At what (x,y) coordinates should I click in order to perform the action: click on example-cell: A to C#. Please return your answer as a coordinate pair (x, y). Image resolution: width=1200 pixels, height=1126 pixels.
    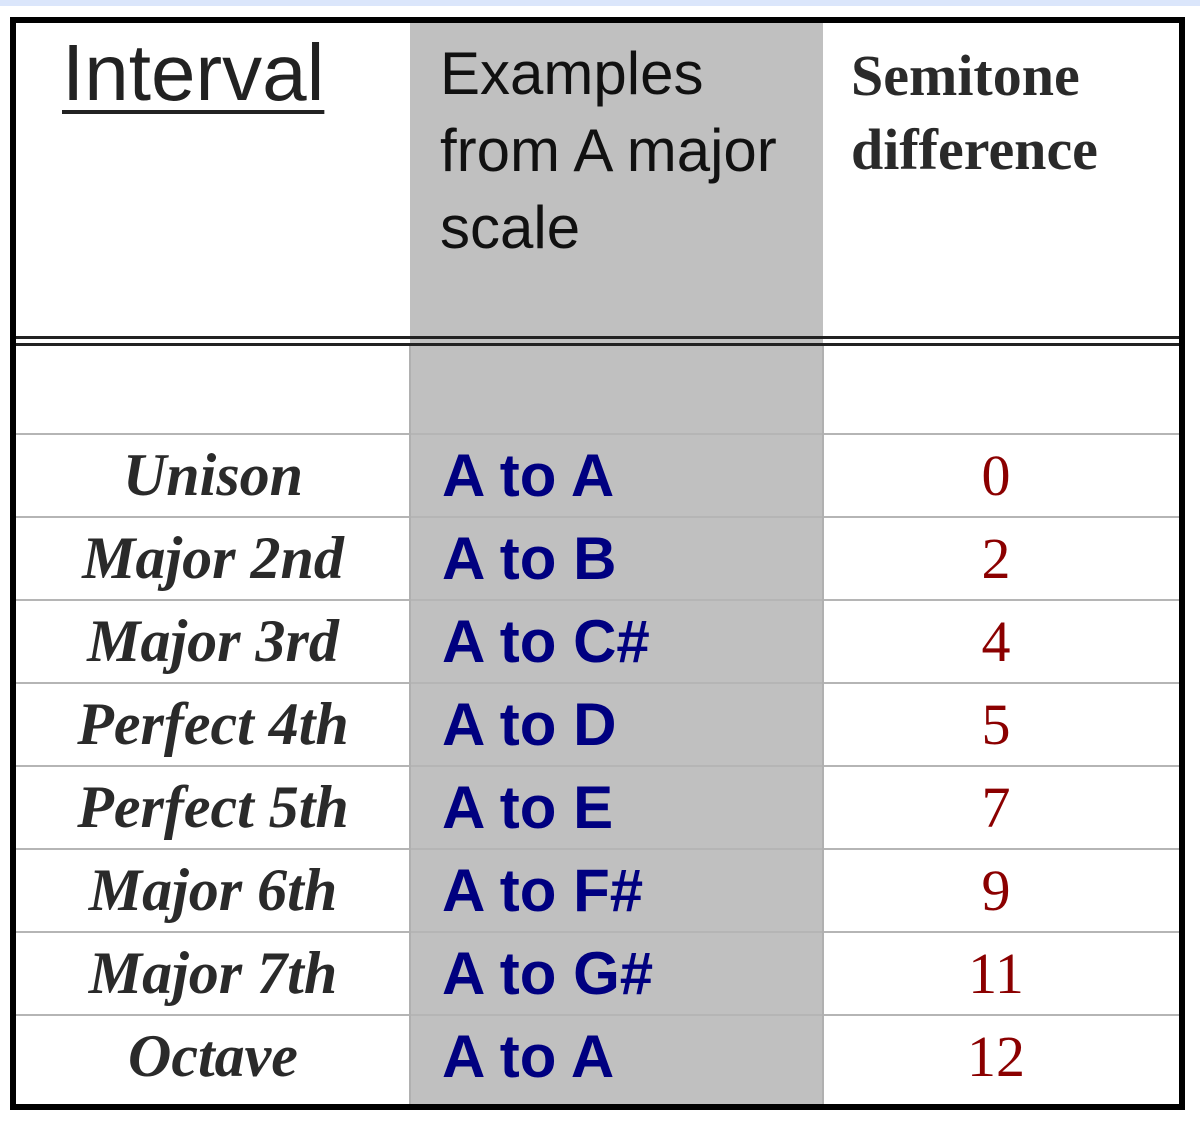
    Looking at the image, I should click on (616, 641).